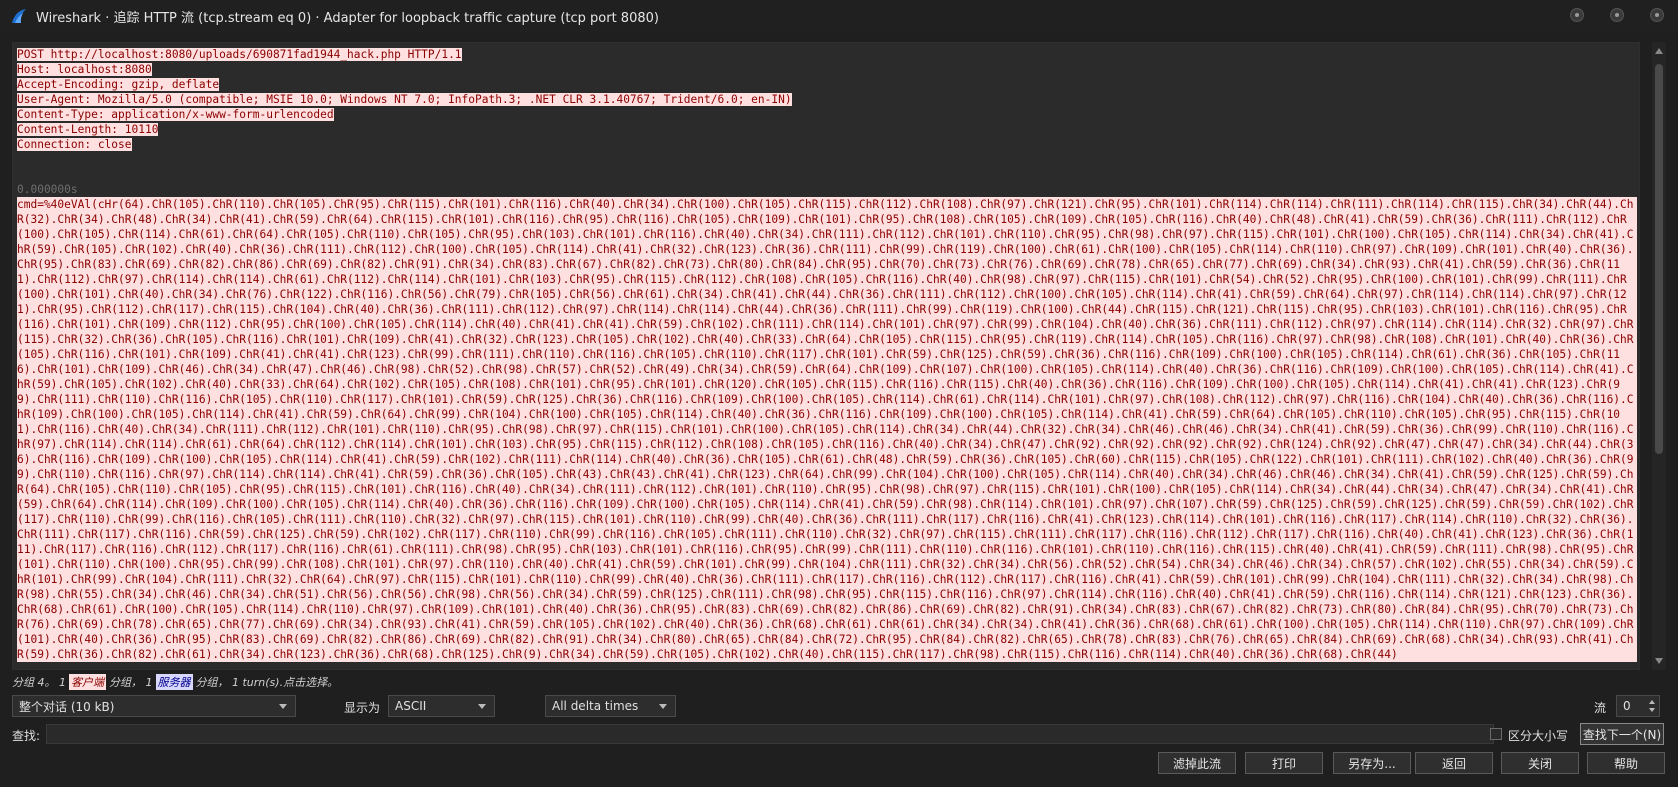  I want to click on dialog-buttons: 滤掉此流 打印 另存为... 返回 关闭 帮助, so click(839, 764).